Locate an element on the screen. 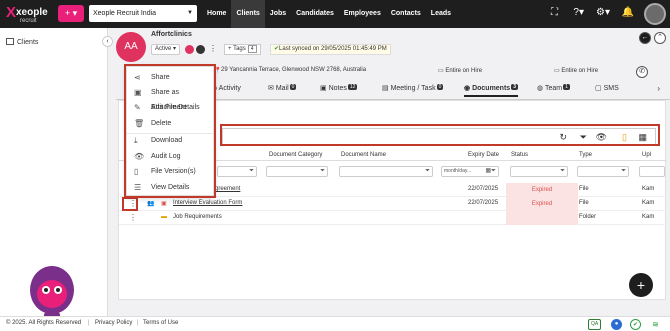 The width and height of the screenshot is (670, 331). tab-notes: ▣ Notes 12 is located at coordinates (339, 88).